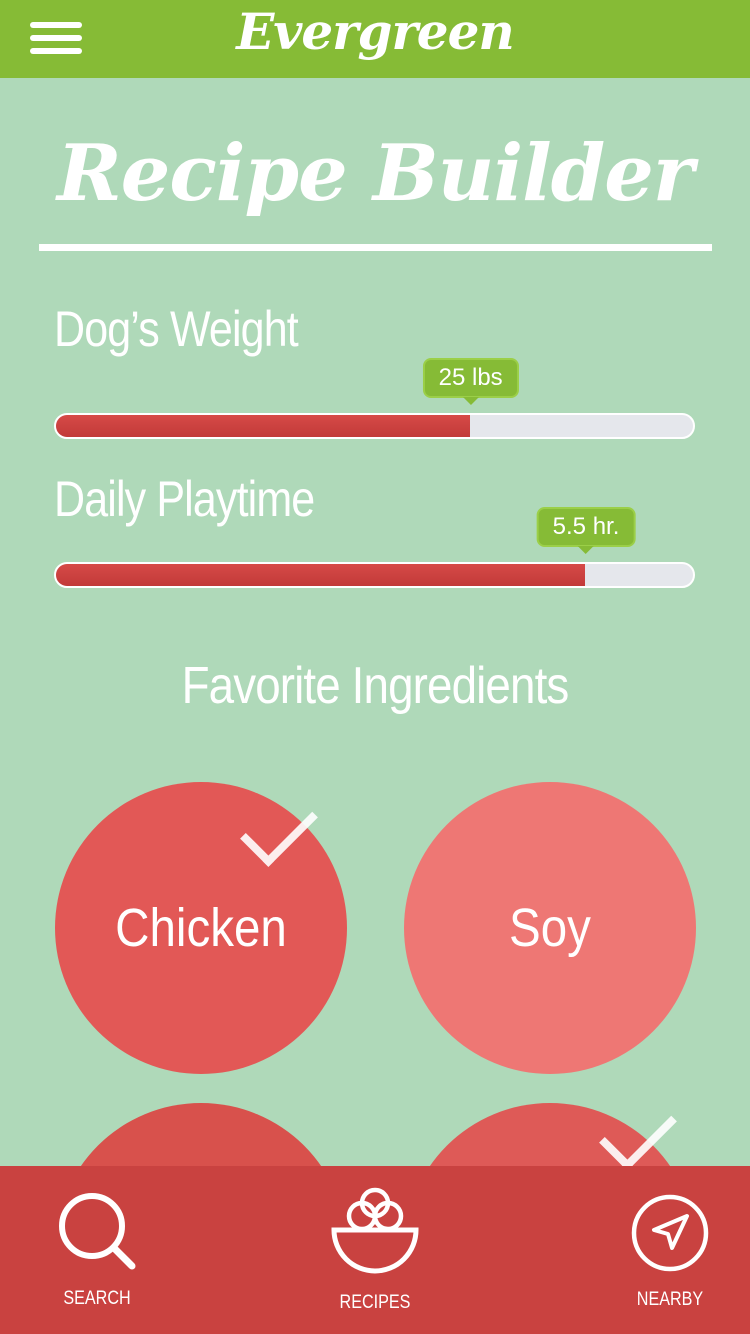 Image resolution: width=750 pixels, height=1334 pixels. Describe the element at coordinates (670, 1233) in the screenshot. I see `navigation-arrow-icon` at that location.